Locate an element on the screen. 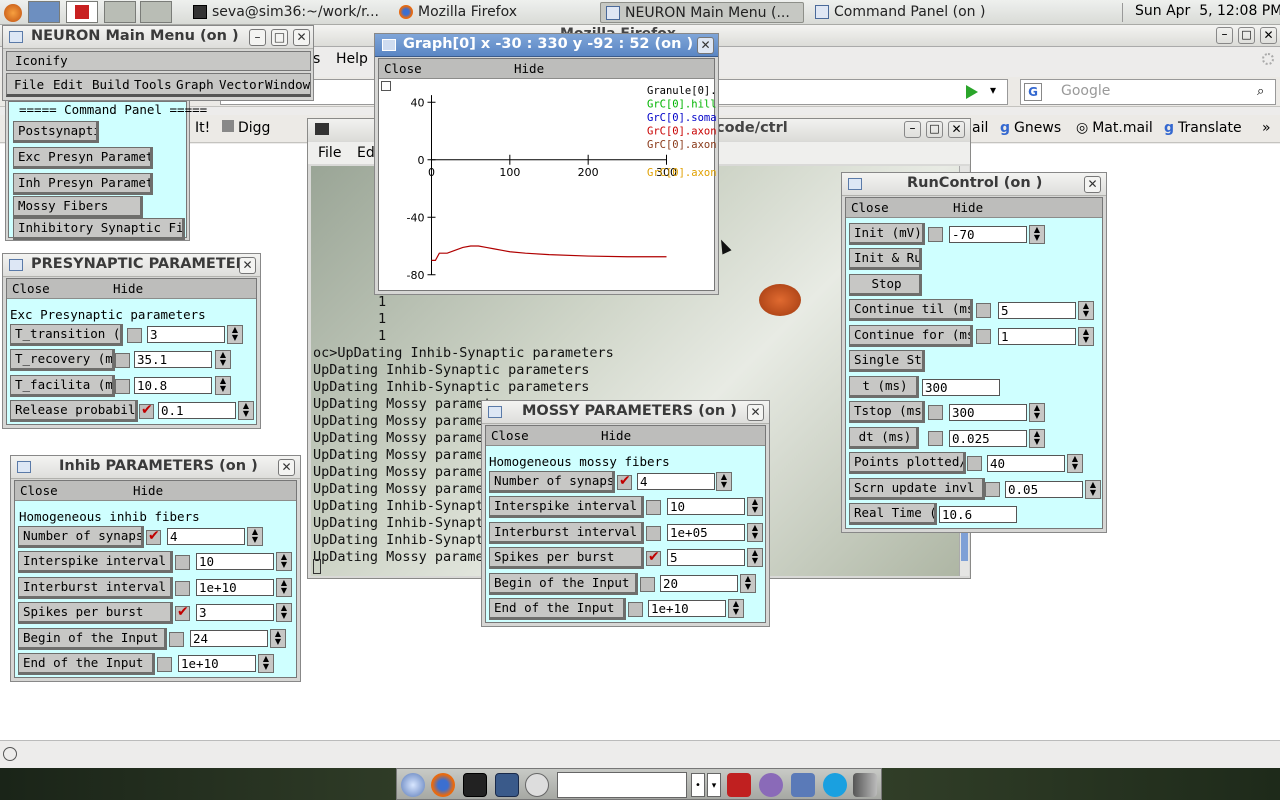  continue-for-stepper: ▲ ▼ is located at coordinates (1086, 336).